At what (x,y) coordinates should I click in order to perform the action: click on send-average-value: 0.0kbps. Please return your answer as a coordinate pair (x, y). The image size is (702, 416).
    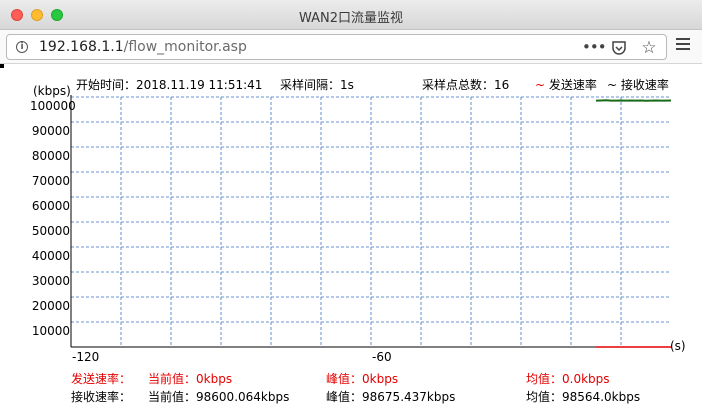
    Looking at the image, I should click on (586, 379).